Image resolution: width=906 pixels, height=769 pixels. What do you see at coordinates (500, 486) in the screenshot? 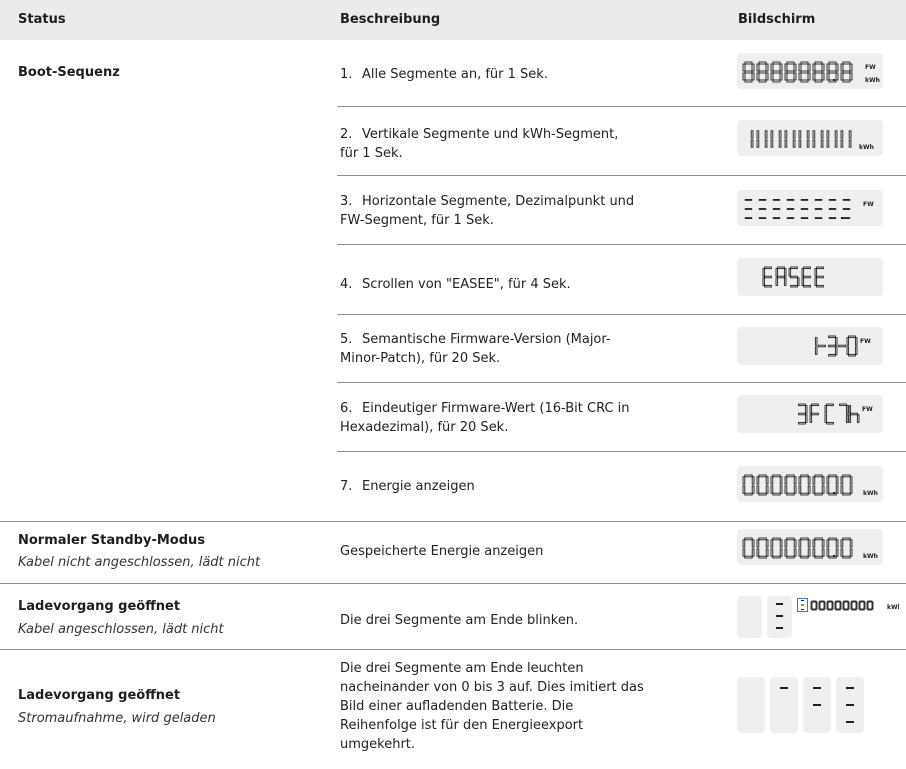
I see `boot-step-7: 7. Energie anzeigen` at bounding box center [500, 486].